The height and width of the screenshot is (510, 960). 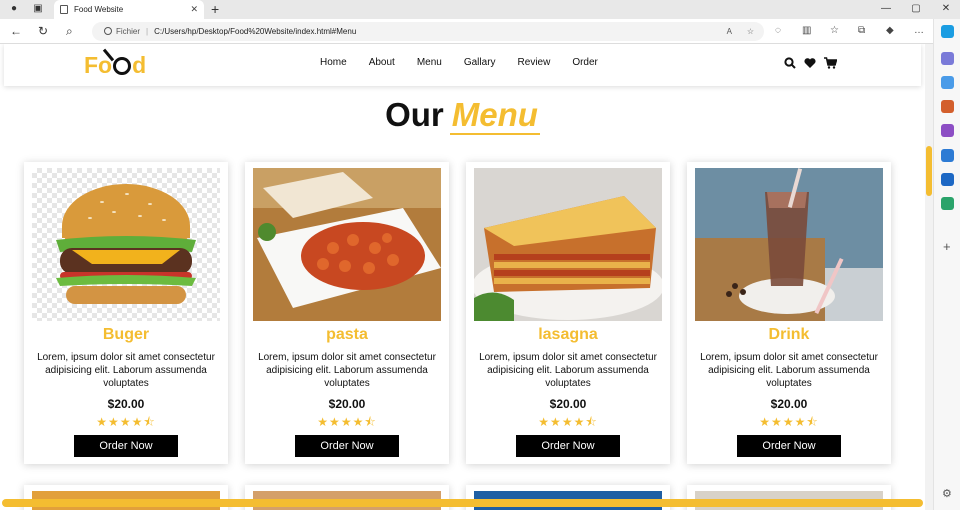 What do you see at coordinates (139, 65) in the screenshot?
I see `logo-text-right: d` at bounding box center [139, 65].